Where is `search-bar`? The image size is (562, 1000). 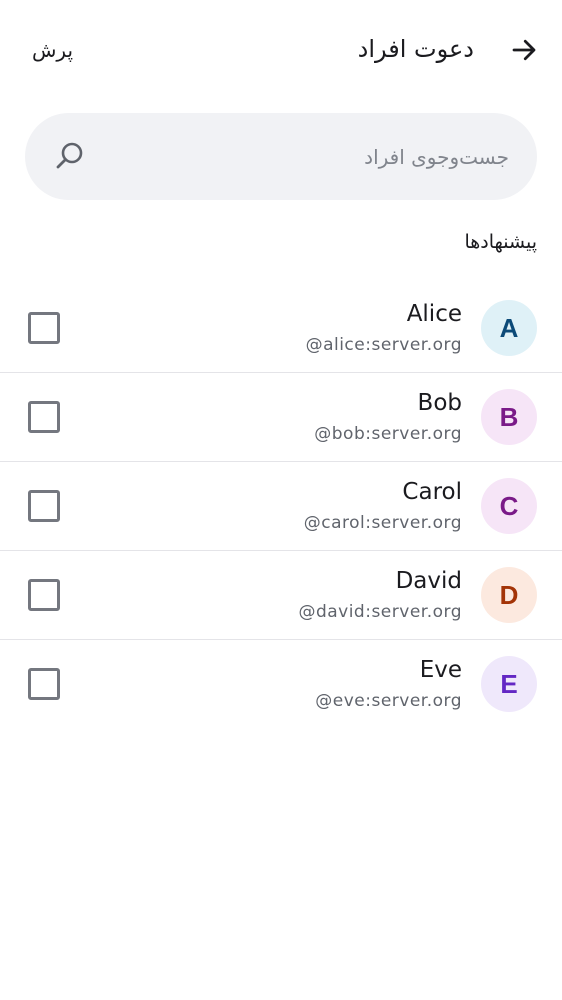 search-bar is located at coordinates (281, 156).